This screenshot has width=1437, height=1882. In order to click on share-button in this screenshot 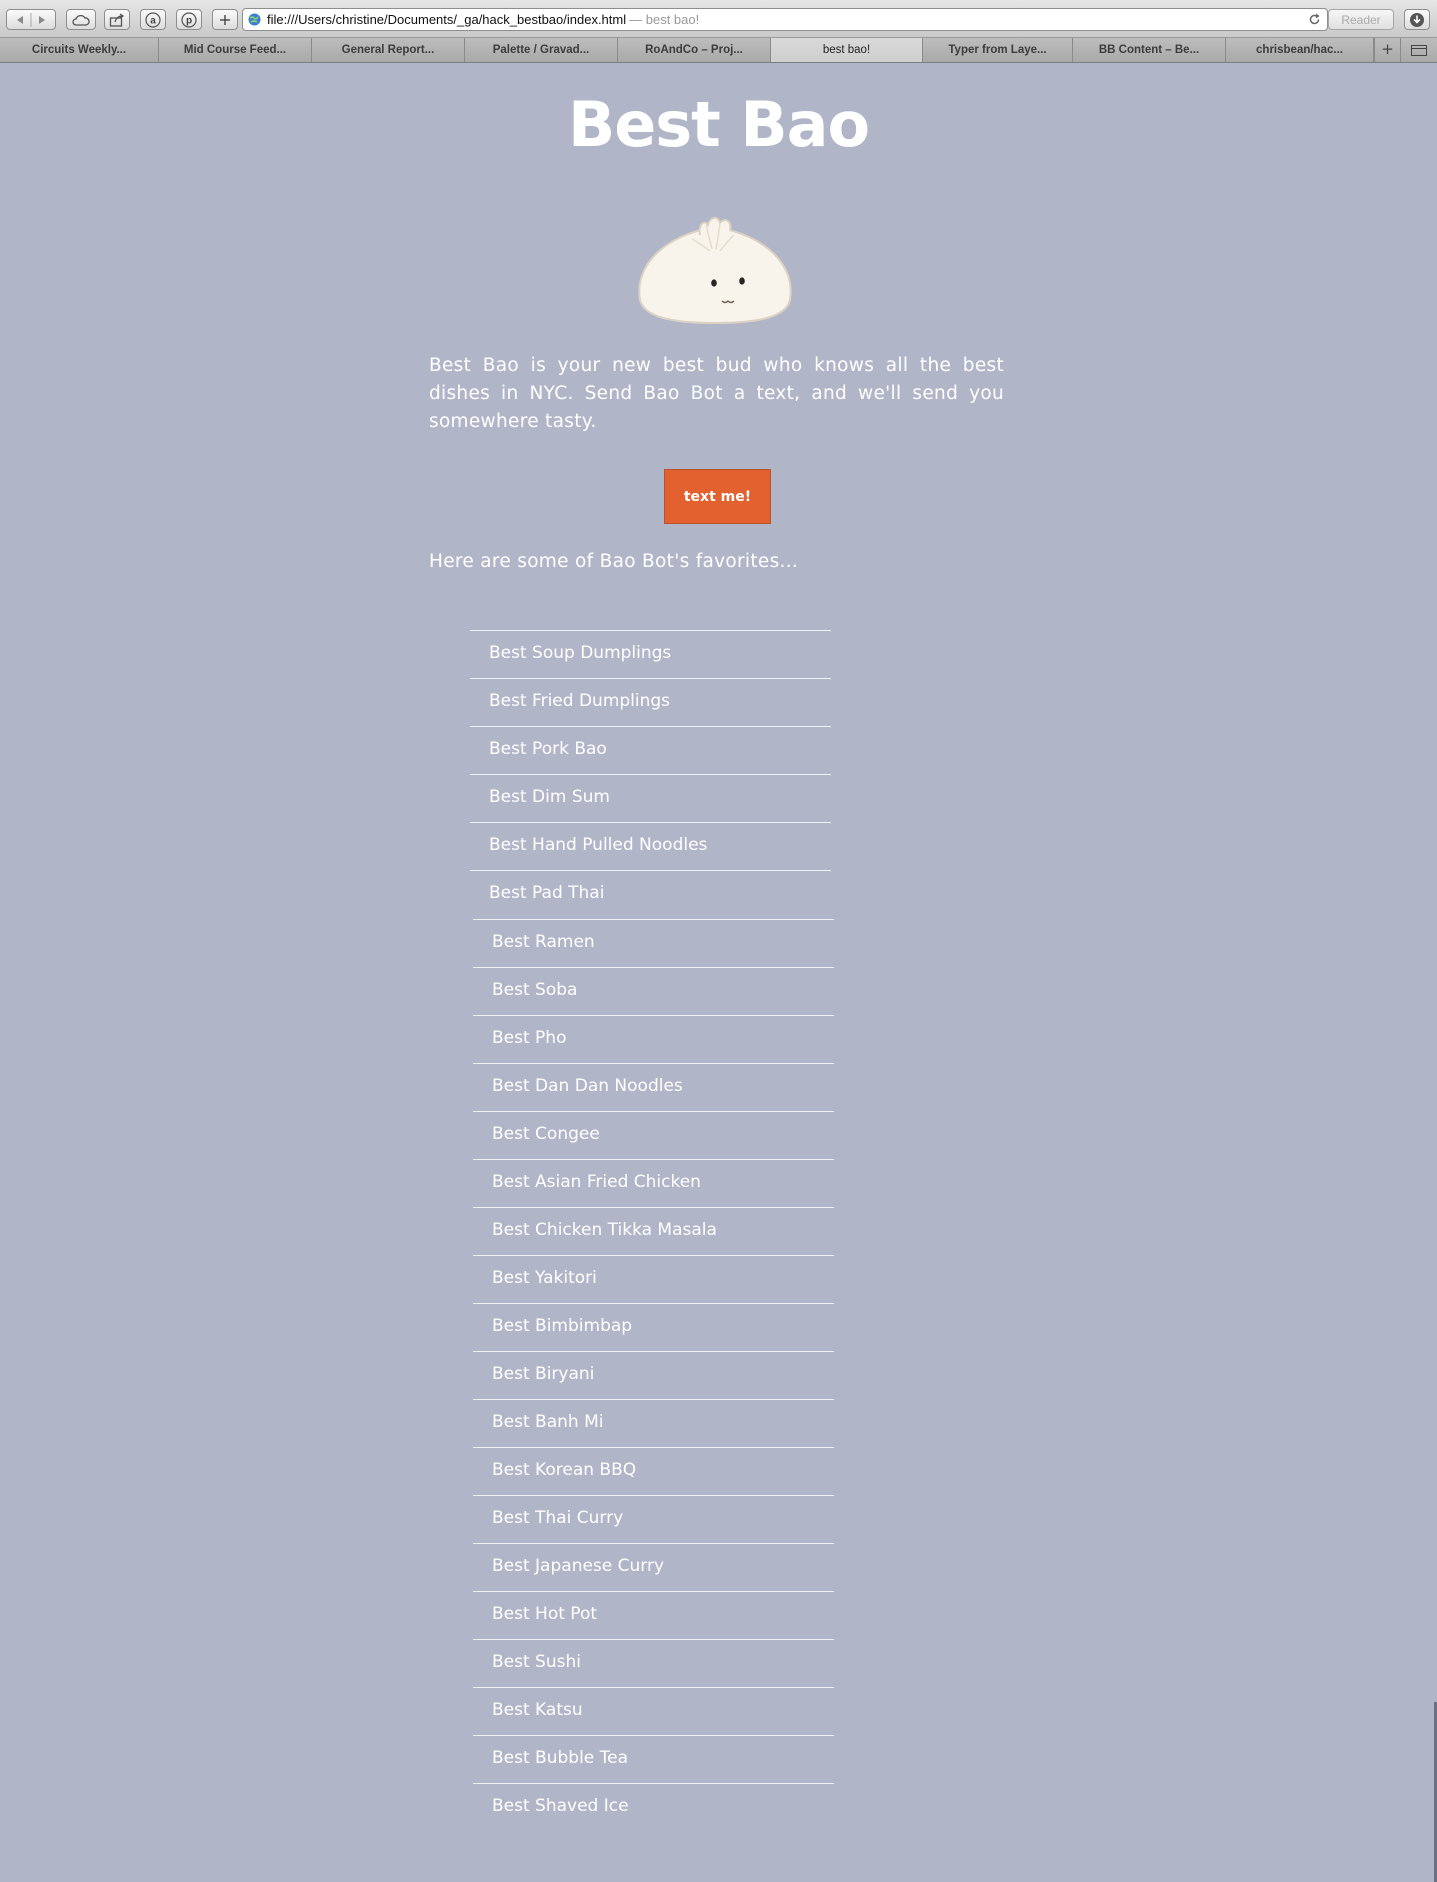, I will do `click(117, 19)`.